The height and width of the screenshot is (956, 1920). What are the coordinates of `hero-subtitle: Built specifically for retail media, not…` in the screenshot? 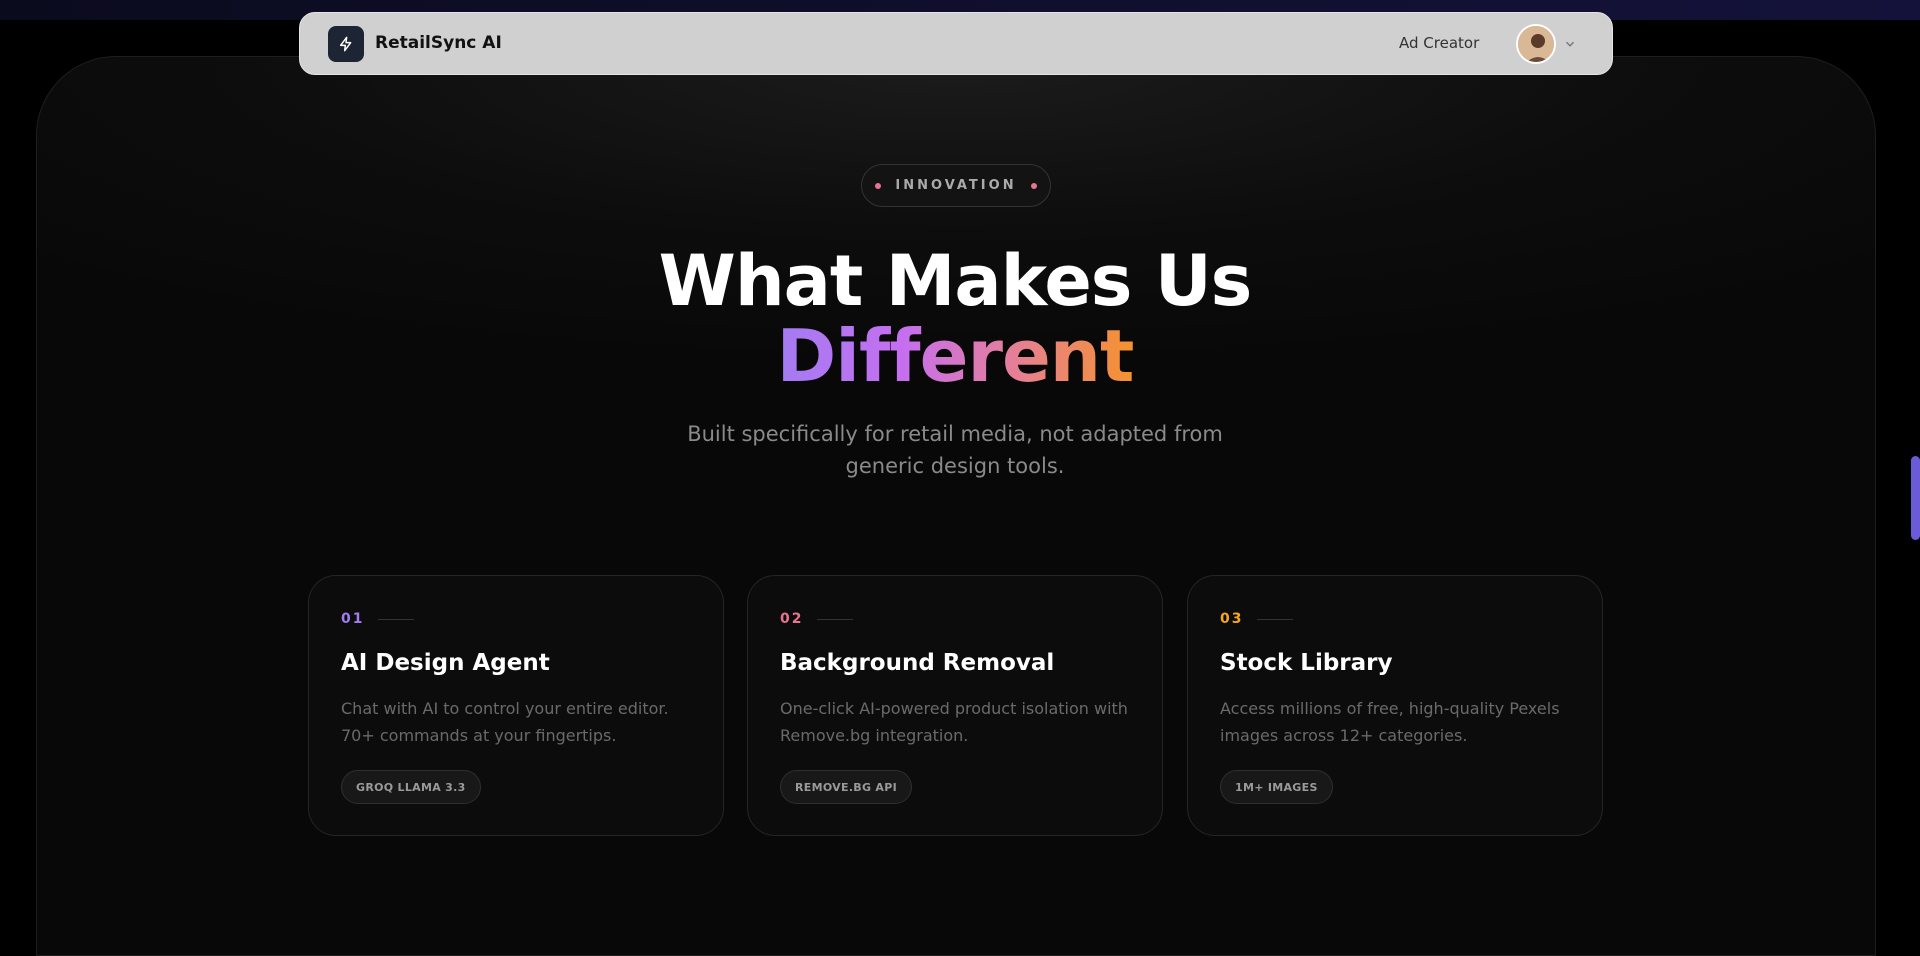 It's located at (955, 450).